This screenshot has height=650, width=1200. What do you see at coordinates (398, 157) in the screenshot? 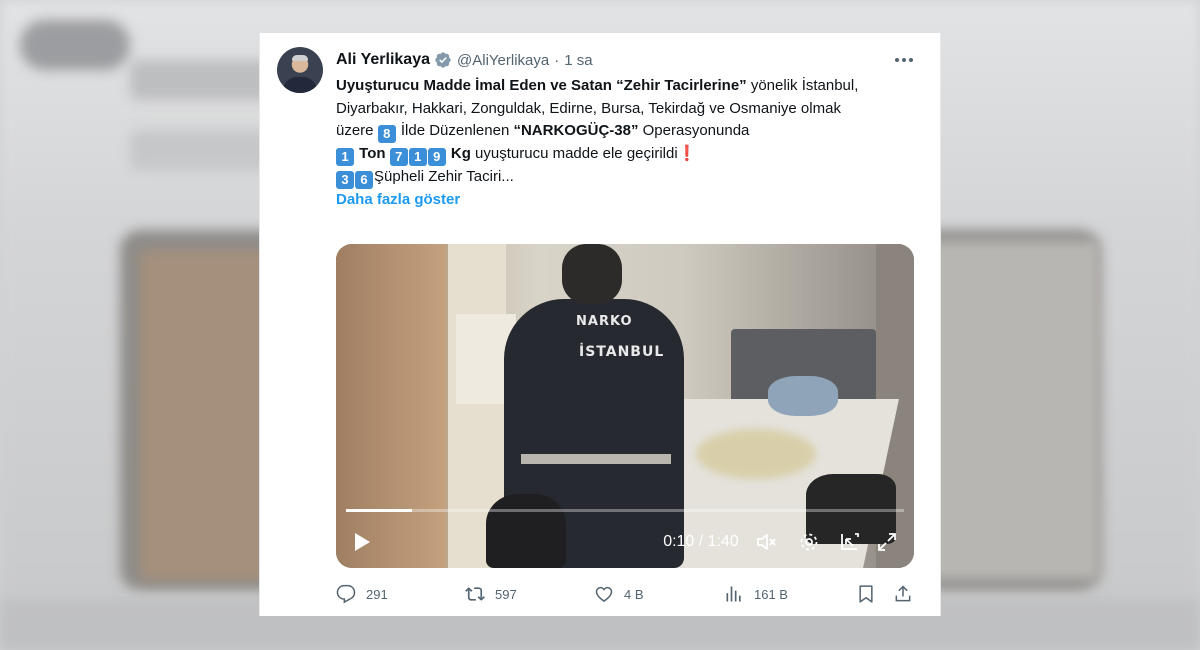
I see `keycap-7: 7` at bounding box center [398, 157].